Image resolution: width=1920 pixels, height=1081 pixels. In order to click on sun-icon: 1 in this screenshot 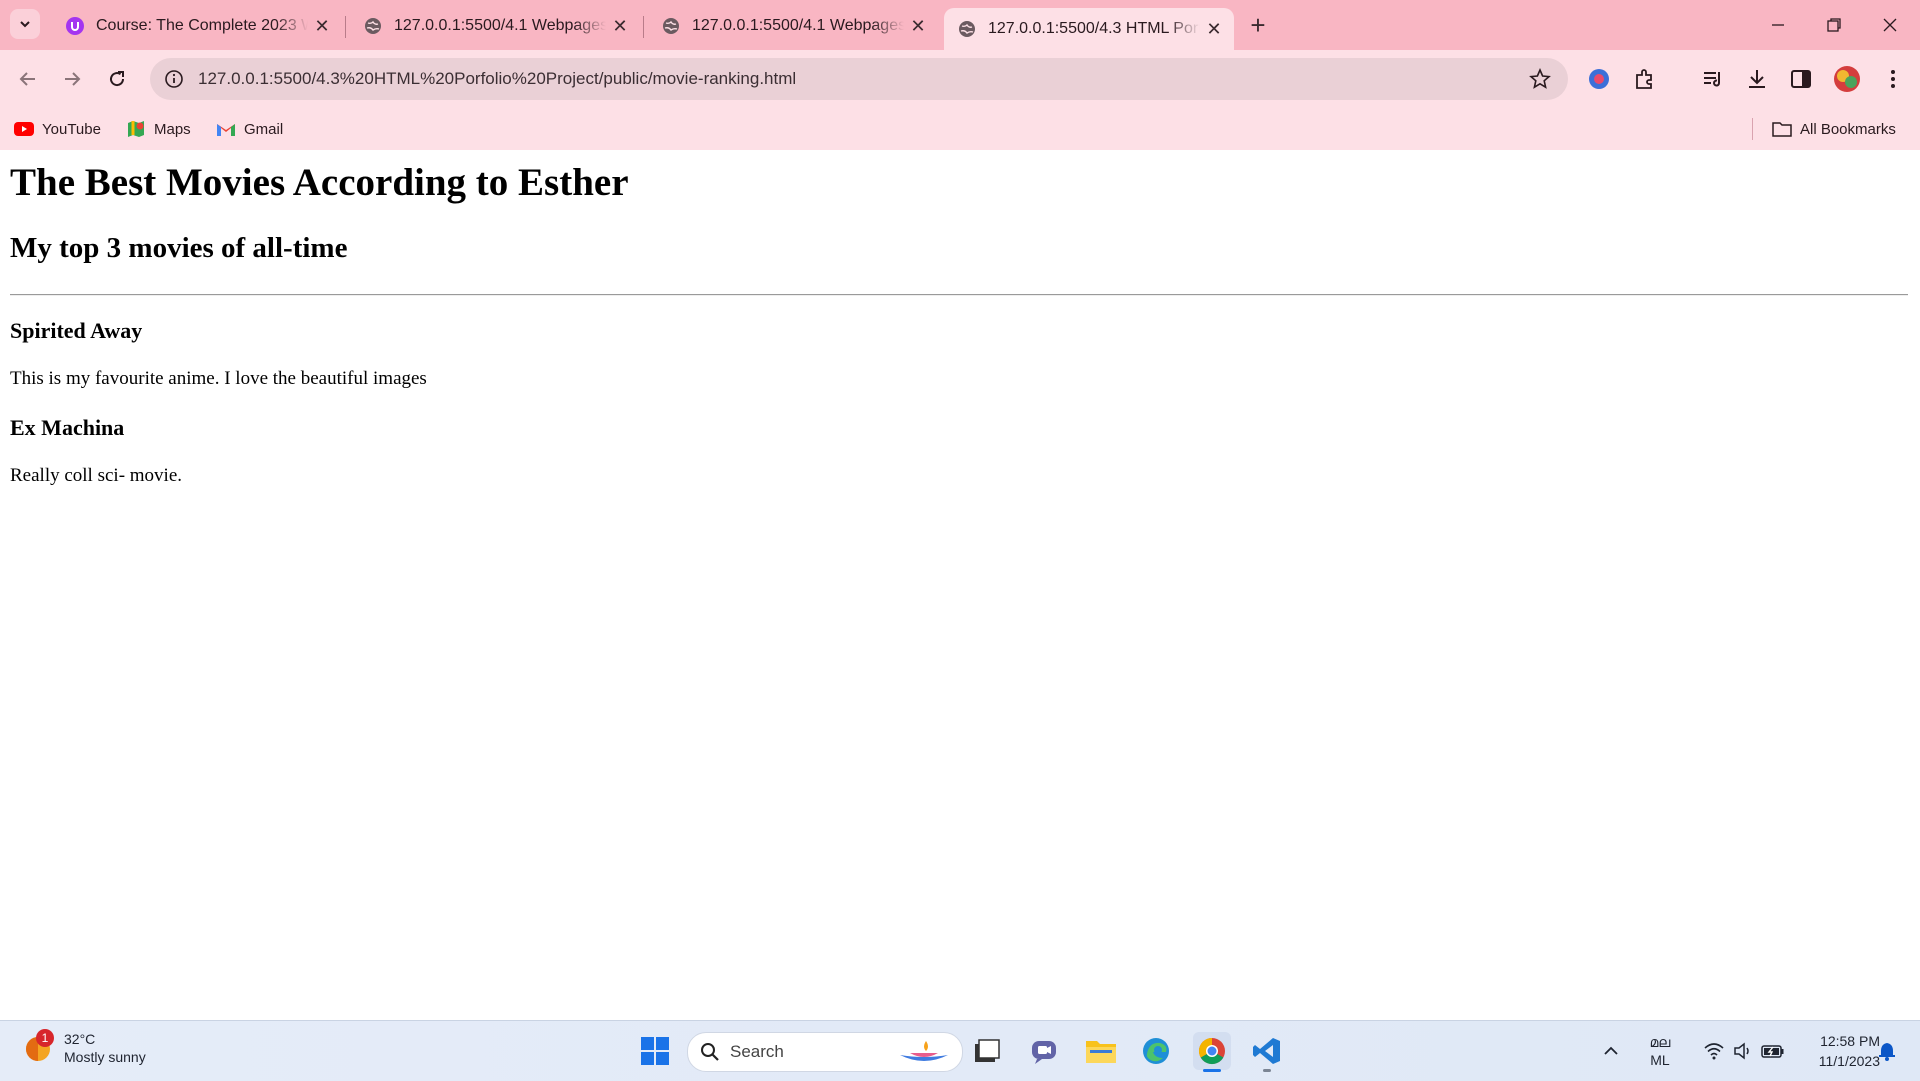, I will do `click(39, 1047)`.